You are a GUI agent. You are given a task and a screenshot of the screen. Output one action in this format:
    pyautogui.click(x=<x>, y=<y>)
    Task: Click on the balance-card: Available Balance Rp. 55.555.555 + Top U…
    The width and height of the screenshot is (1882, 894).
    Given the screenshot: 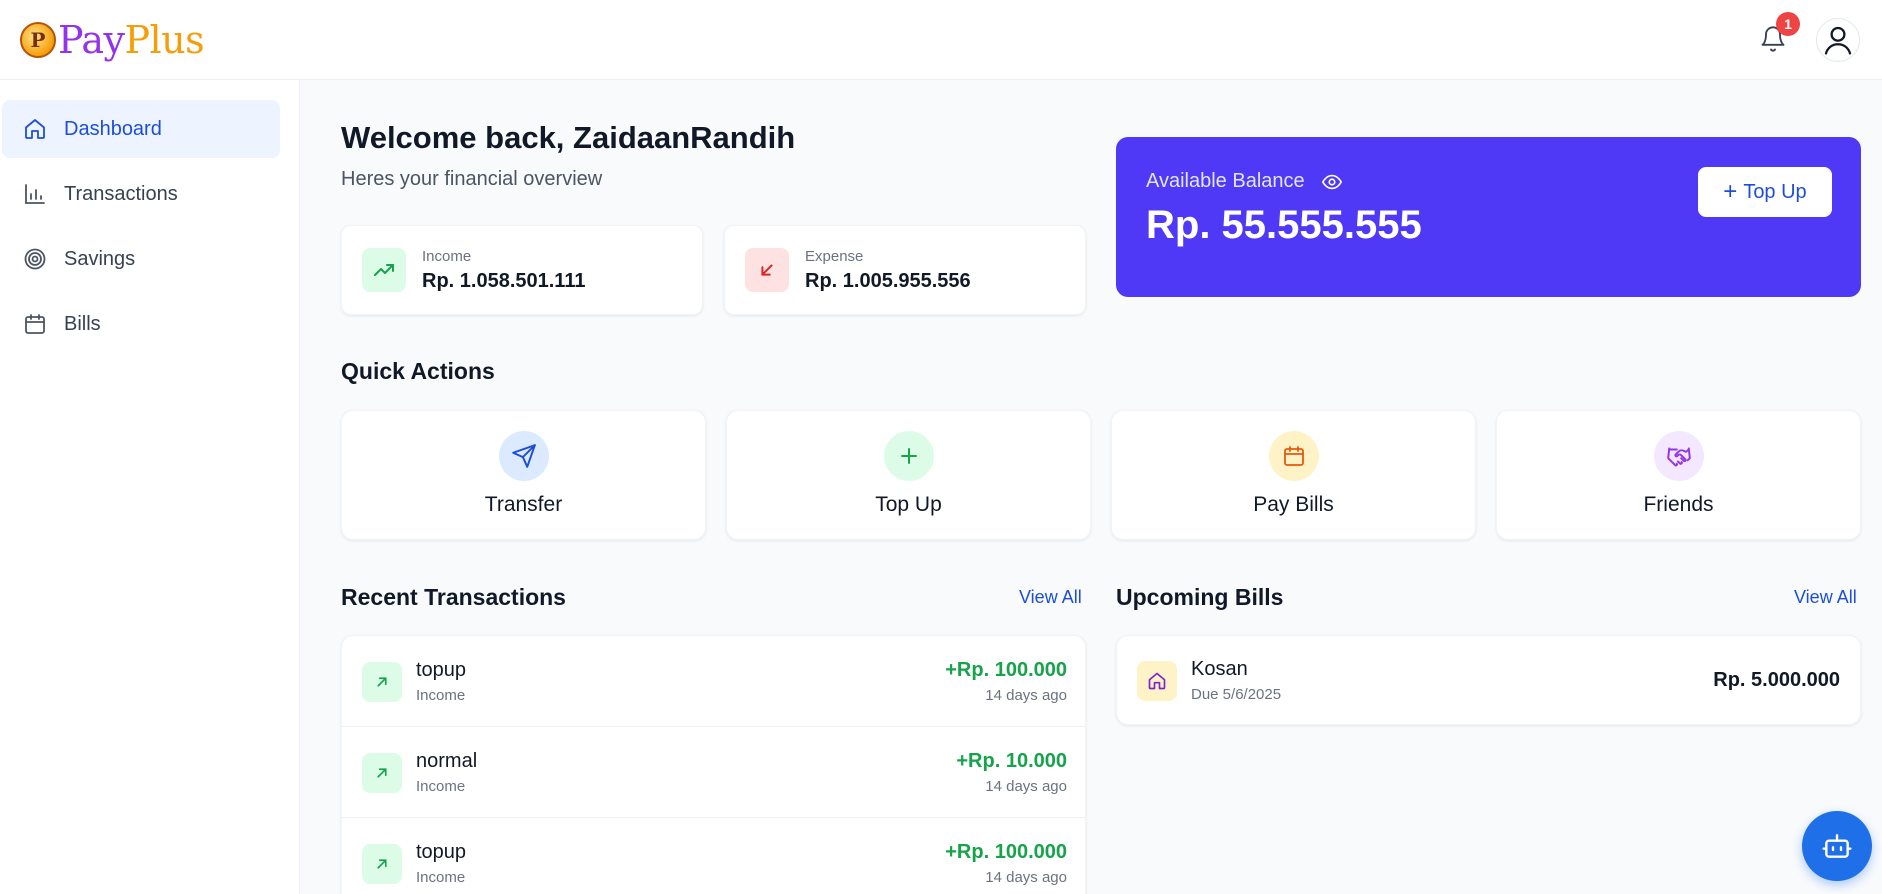 What is the action you would take?
    pyautogui.click(x=1488, y=217)
    